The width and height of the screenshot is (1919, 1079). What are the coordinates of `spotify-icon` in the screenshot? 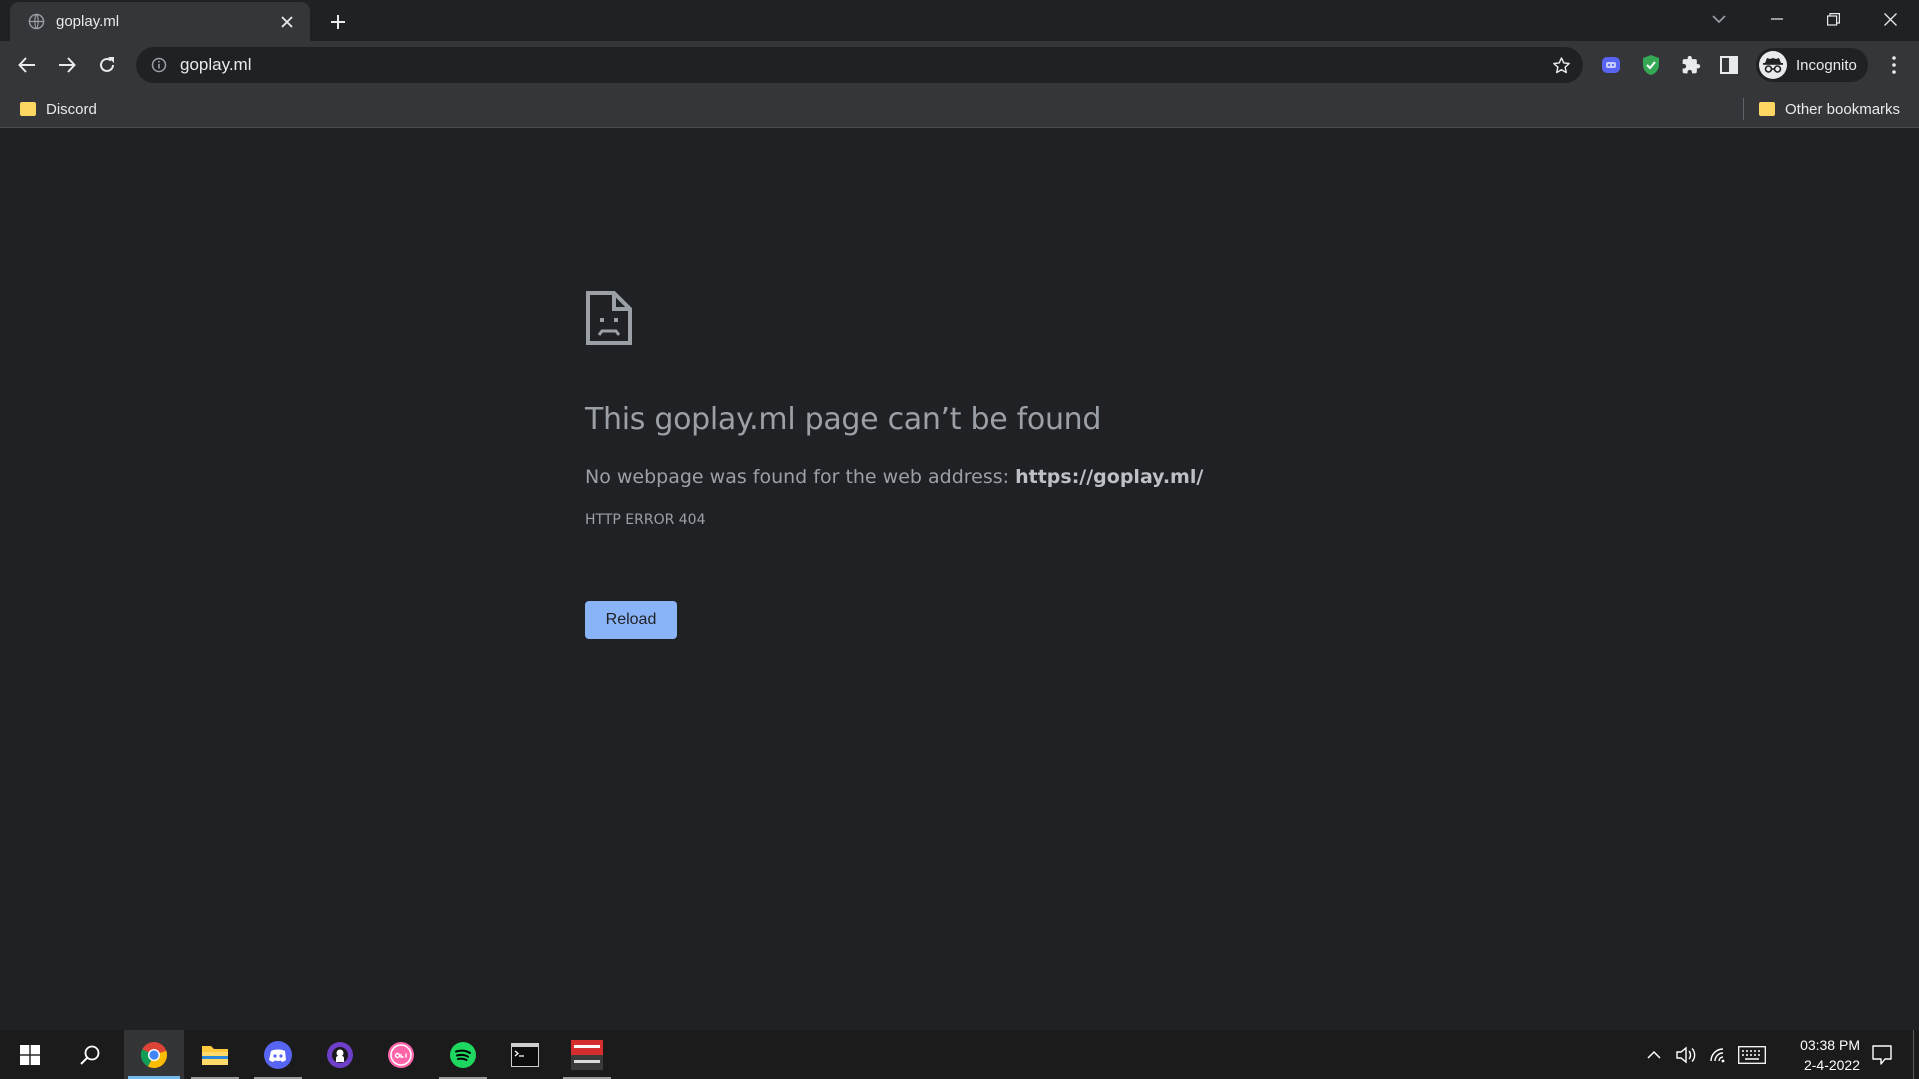 It's located at (463, 1054).